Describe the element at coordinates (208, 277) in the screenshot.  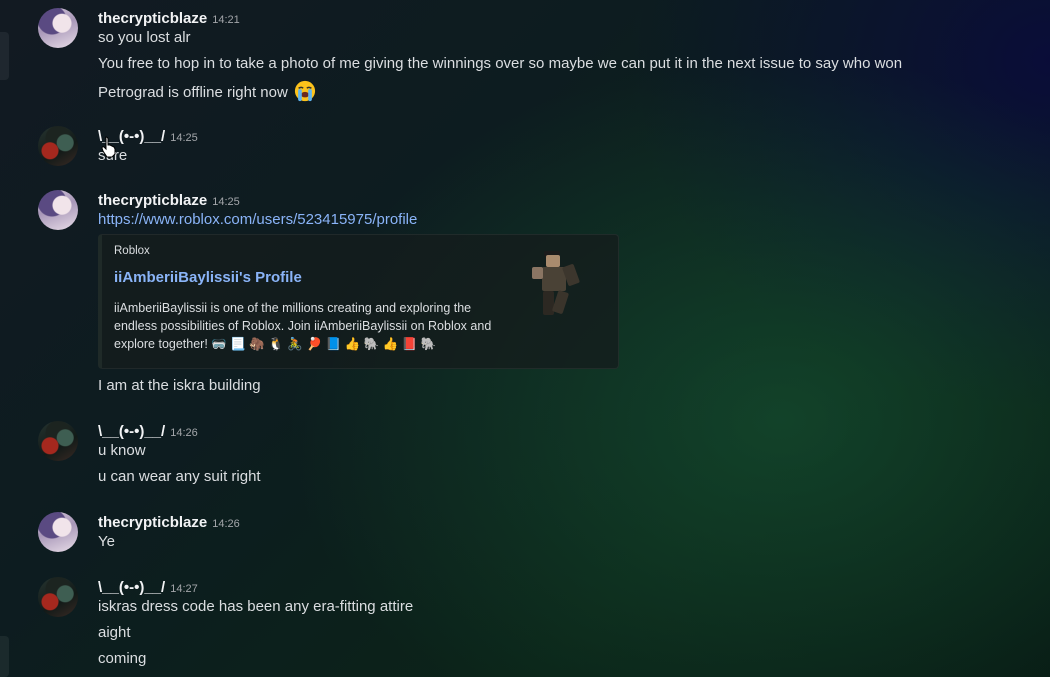
I see `embed-title: iiAmberiiBaylissii's Profile` at that location.